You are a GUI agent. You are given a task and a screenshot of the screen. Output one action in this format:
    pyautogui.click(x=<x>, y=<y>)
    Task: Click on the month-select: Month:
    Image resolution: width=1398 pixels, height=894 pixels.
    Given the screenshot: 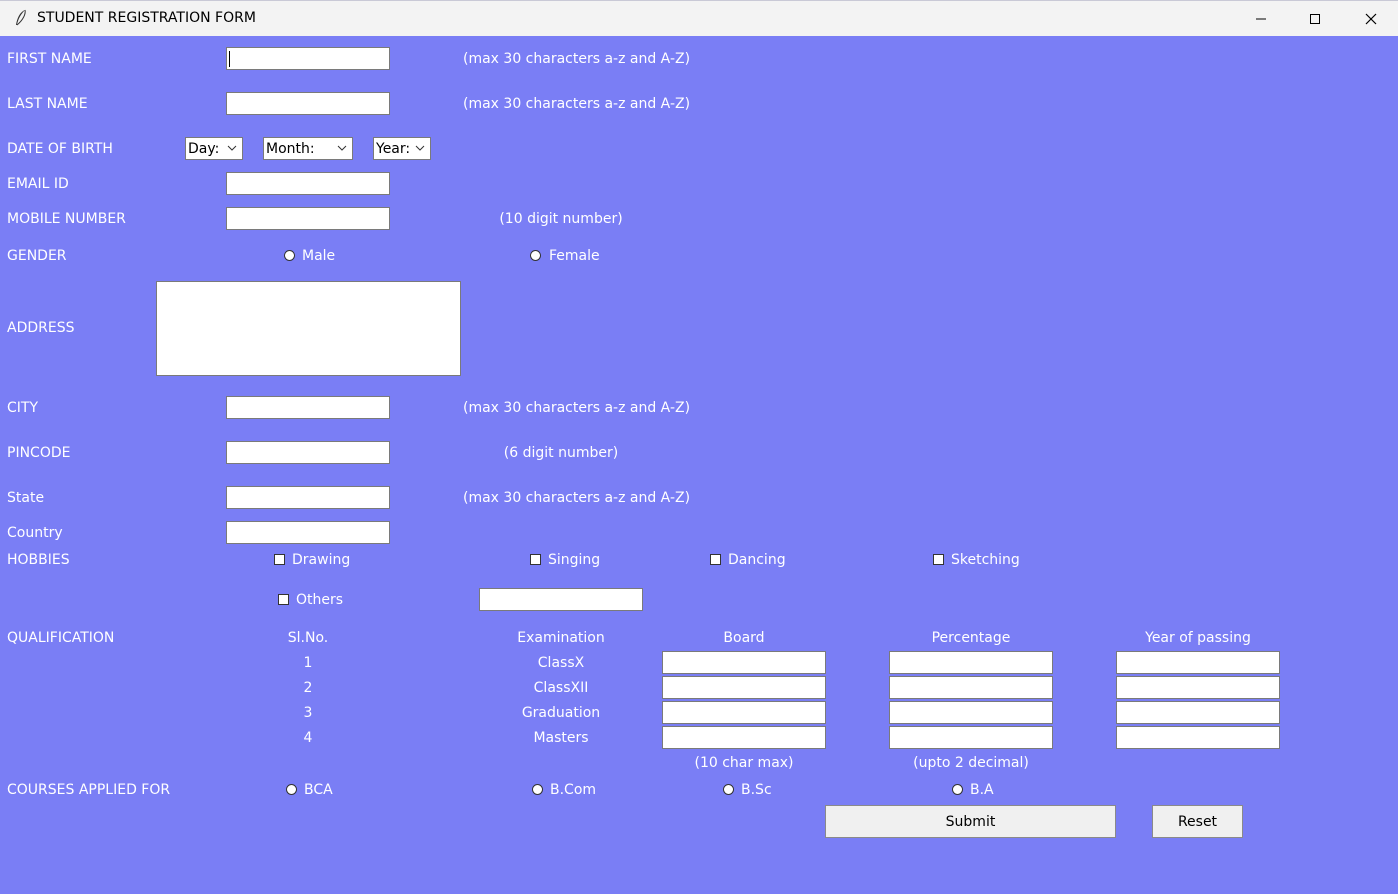 What is the action you would take?
    pyautogui.click(x=308, y=148)
    